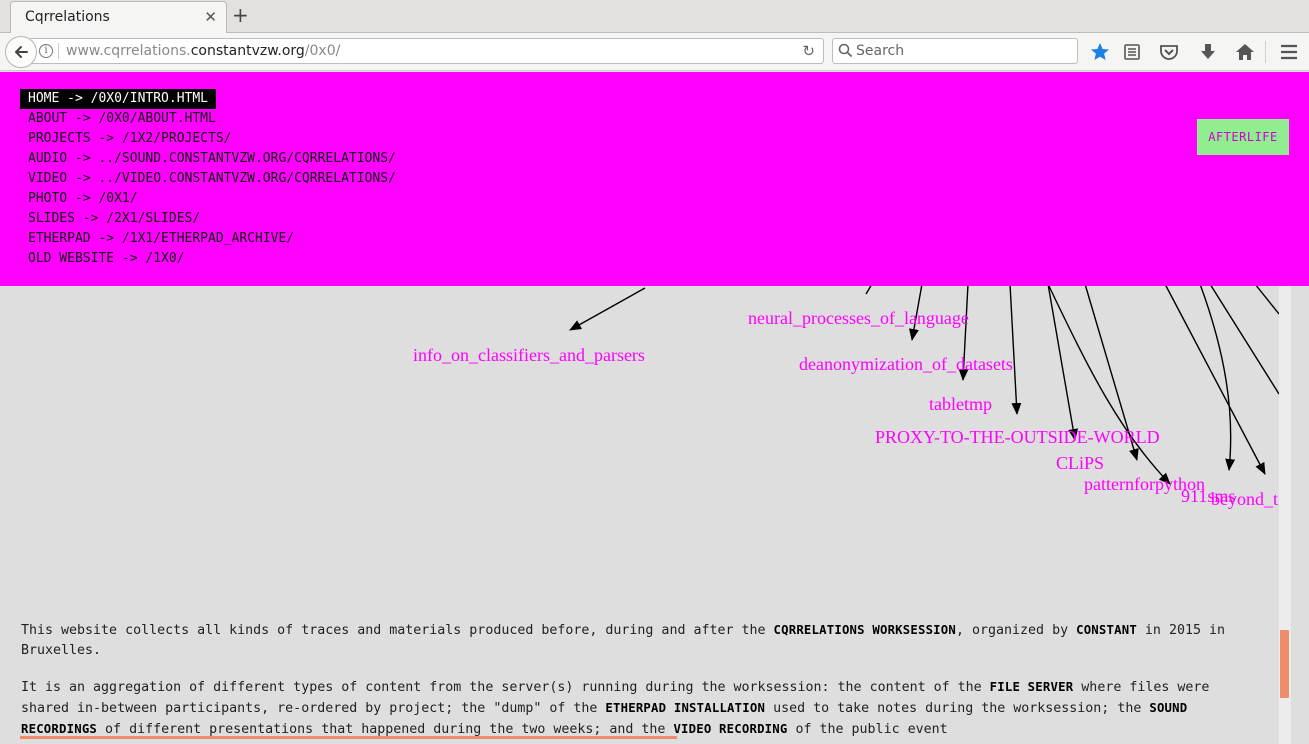  Describe the element at coordinates (1100, 52) in the screenshot. I see `bookmark-star-icon` at that location.